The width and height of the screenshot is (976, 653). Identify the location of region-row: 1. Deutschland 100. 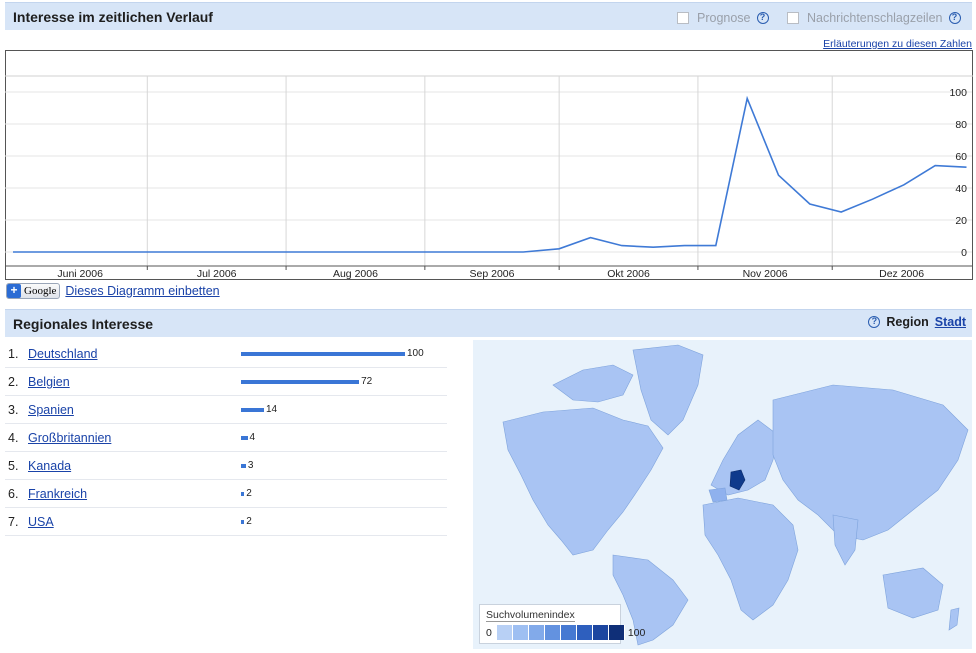
(226, 354).